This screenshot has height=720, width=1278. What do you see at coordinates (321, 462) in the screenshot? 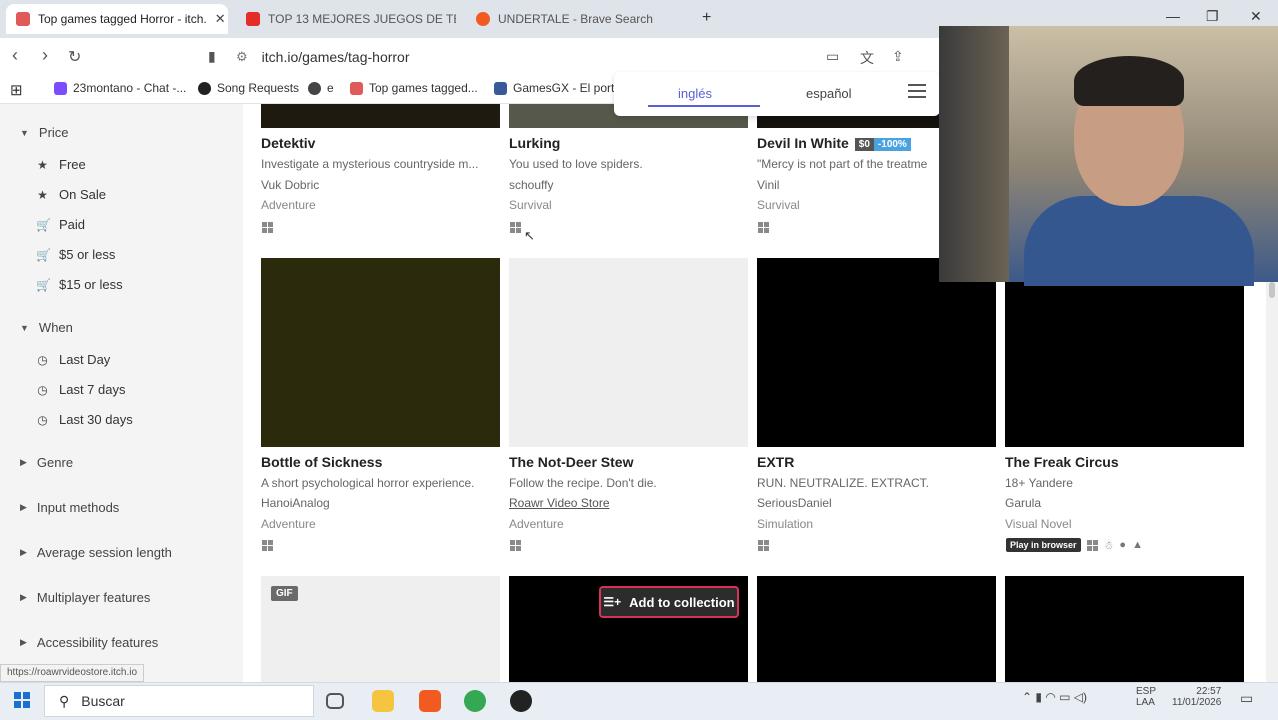
I see `game-title: Bottle of Sickness` at bounding box center [321, 462].